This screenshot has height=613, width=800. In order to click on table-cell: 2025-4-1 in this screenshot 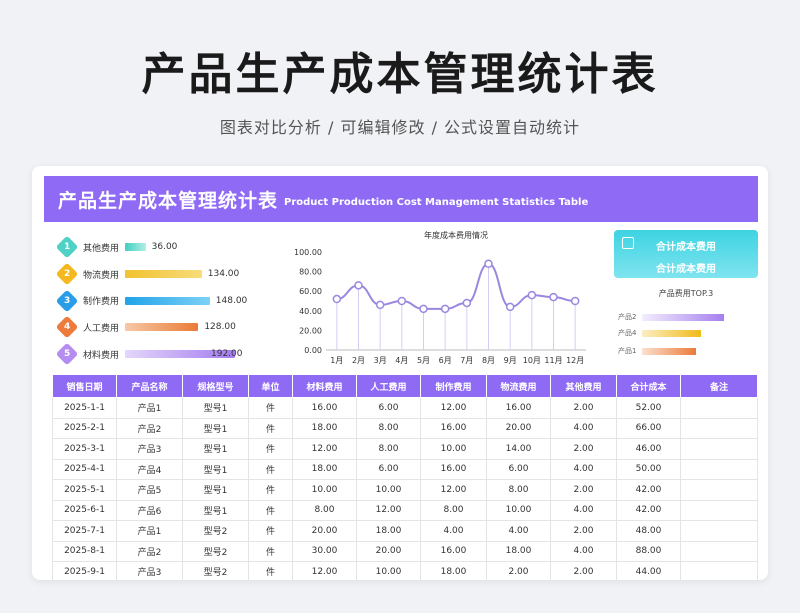, I will do `click(84, 469)`.